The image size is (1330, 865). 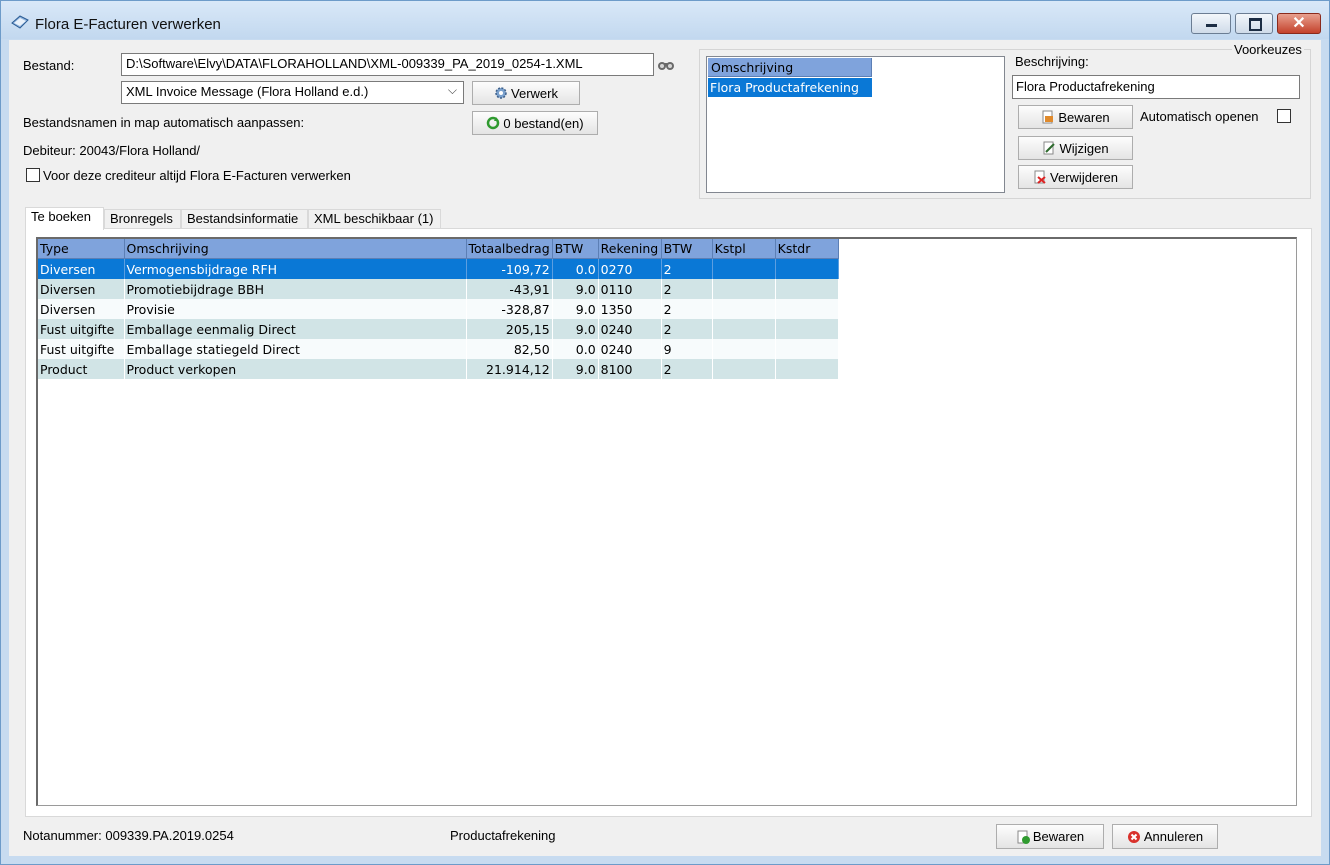 What do you see at coordinates (687, 249) in the screenshot?
I see `column-header-vat-code: BTW` at bounding box center [687, 249].